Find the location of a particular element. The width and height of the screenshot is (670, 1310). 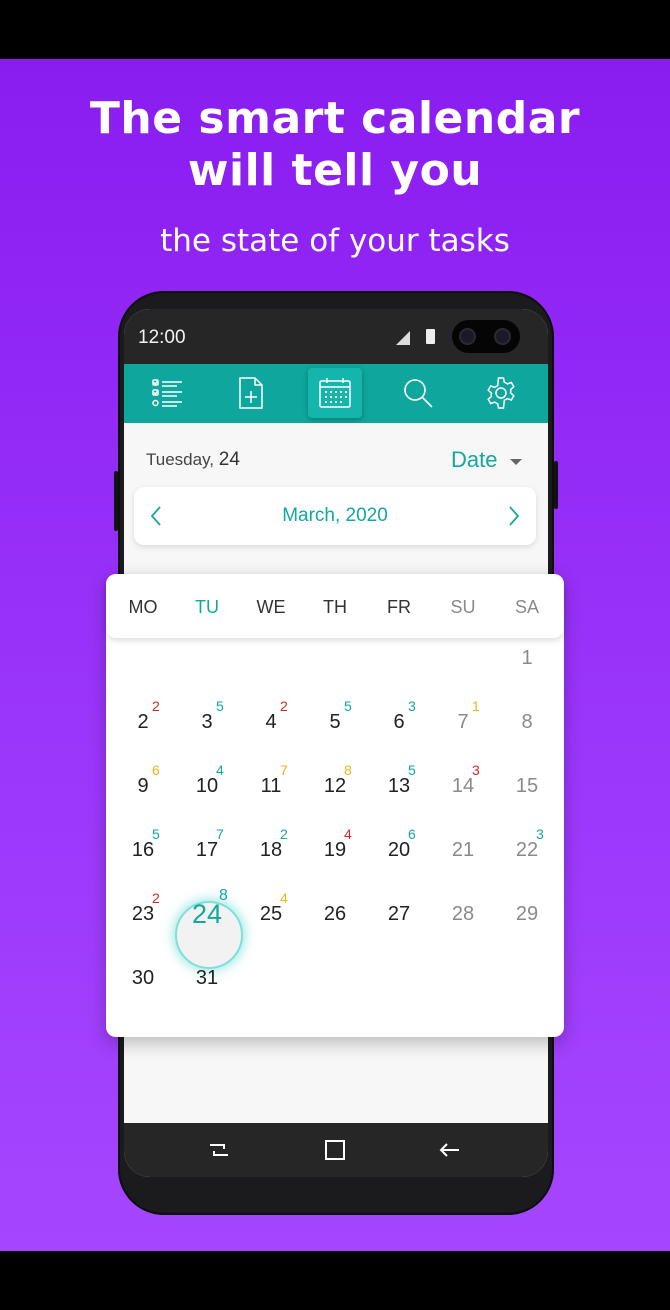

calendar-day: 25 4 is located at coordinates (271, 915).